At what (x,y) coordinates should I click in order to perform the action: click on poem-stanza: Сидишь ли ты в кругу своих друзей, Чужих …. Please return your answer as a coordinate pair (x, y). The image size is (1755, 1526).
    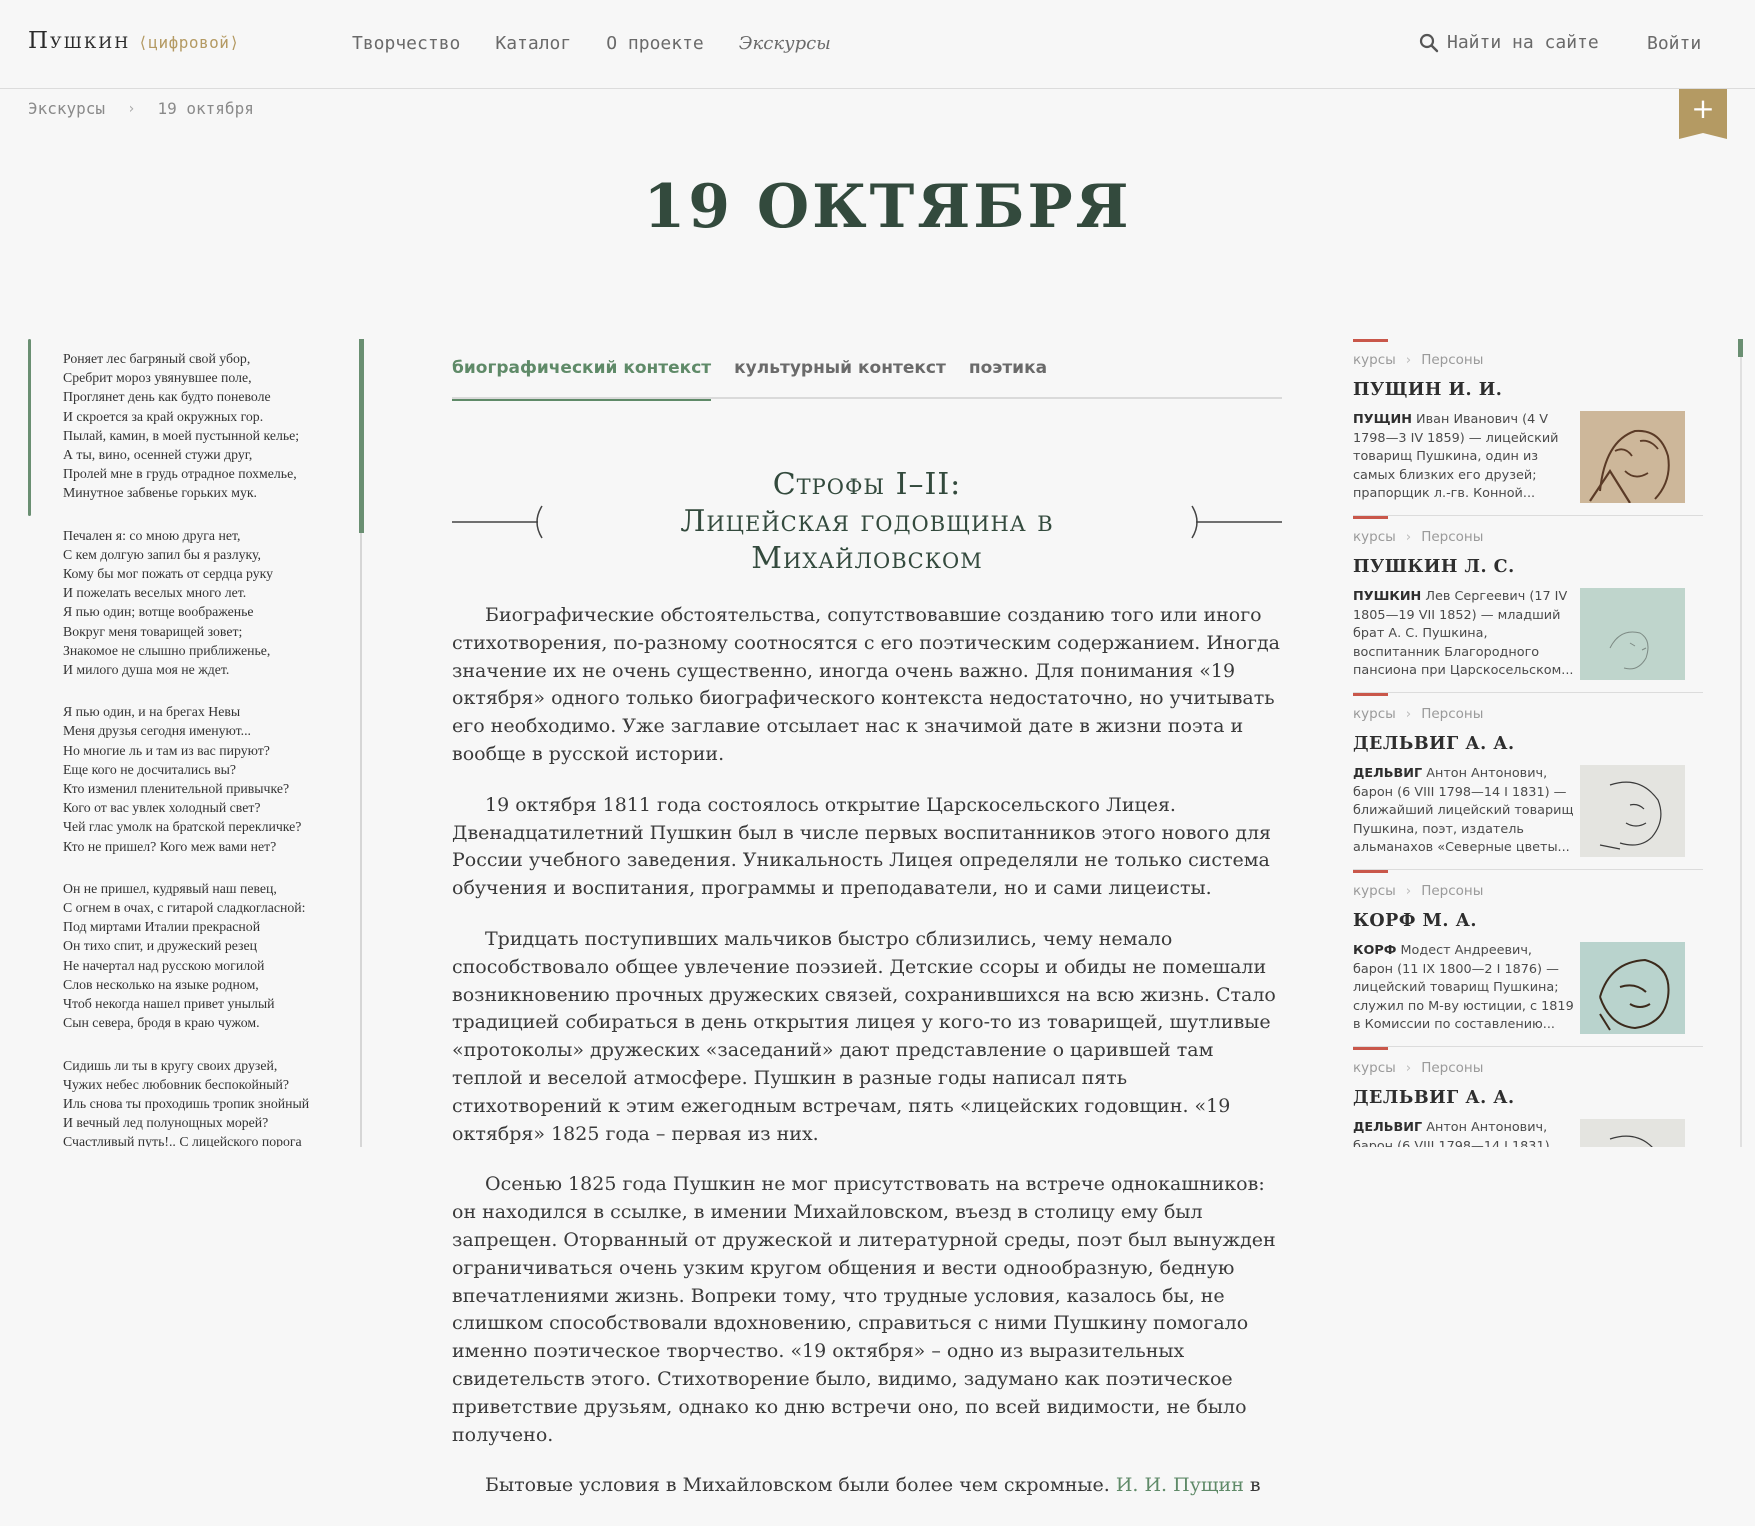
    Looking at the image, I should click on (213, 1102).